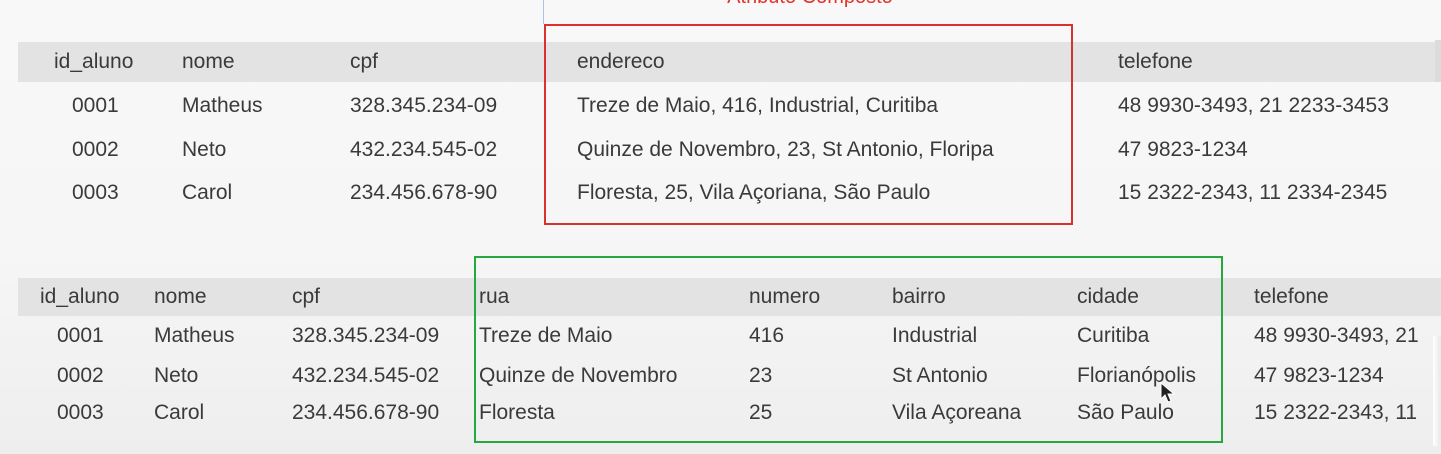 Image resolution: width=1441 pixels, height=454 pixels. I want to click on mouse-cursor-icon, so click(1168, 392).